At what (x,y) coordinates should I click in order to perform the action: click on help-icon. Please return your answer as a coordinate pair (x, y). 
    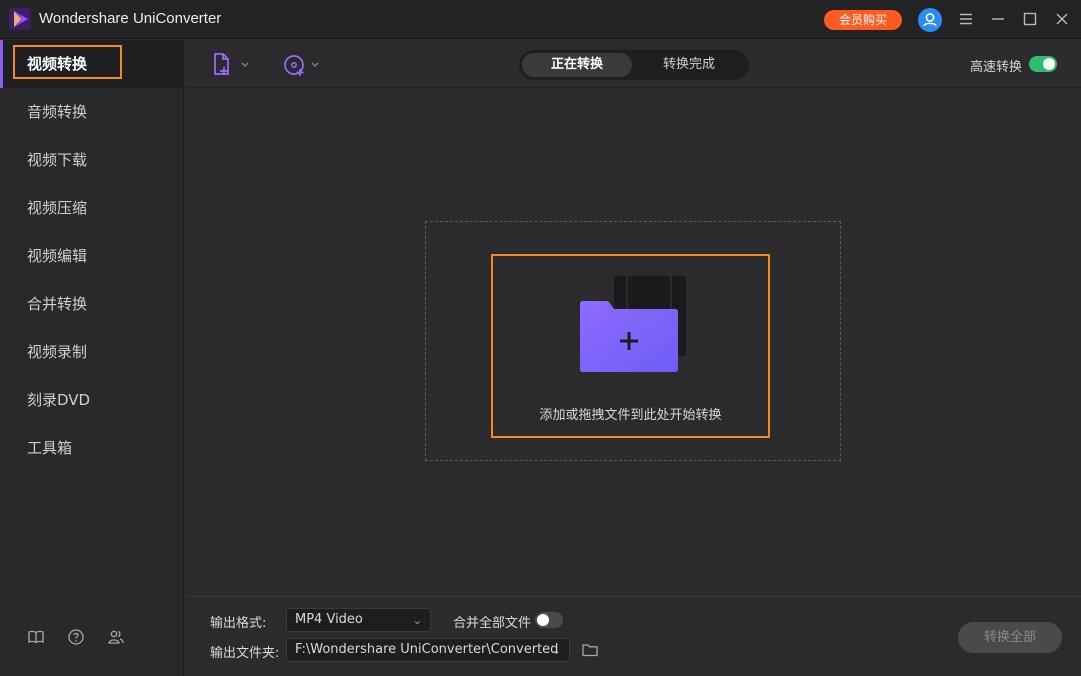
    Looking at the image, I should click on (76, 637).